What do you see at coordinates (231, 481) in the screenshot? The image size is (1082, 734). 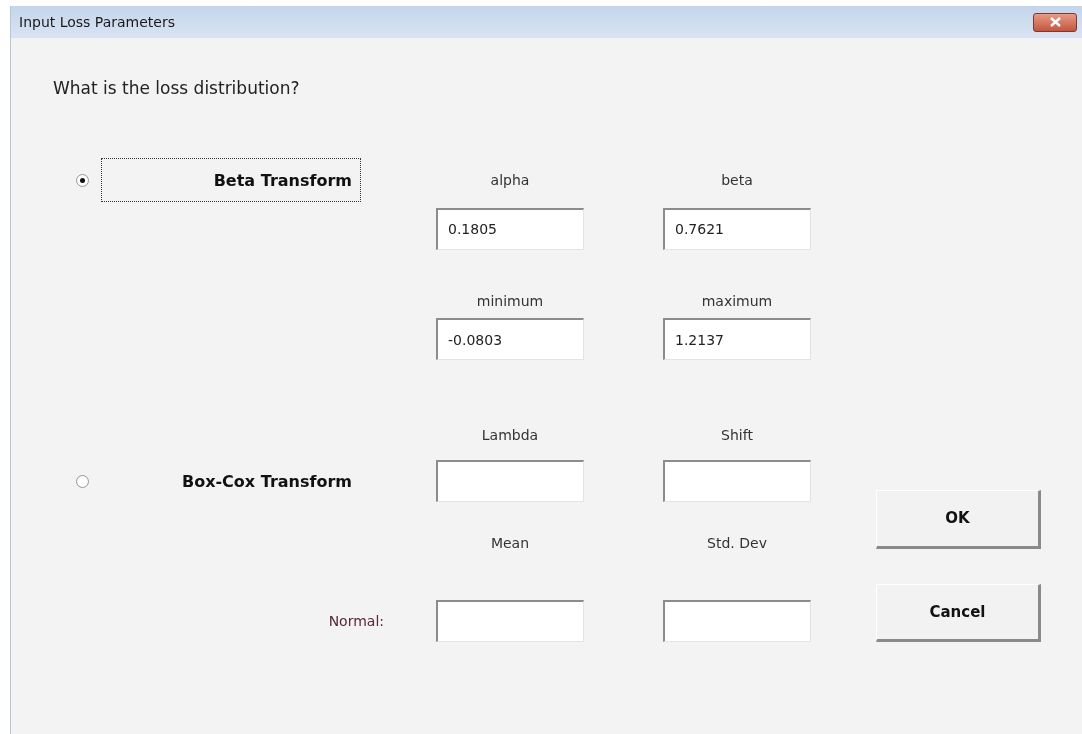 I see `option-label: Box-Cox Transform` at bounding box center [231, 481].